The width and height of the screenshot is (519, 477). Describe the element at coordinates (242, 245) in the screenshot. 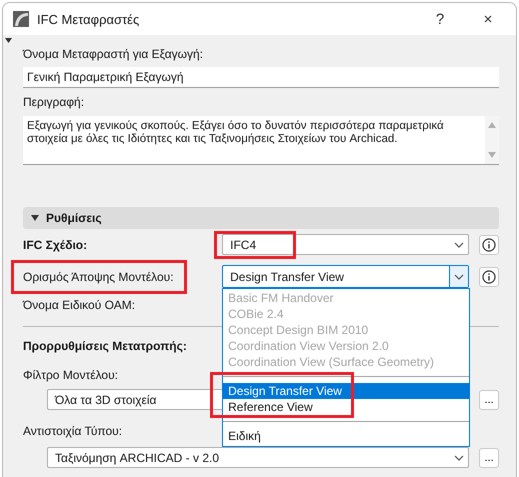

I see `select-value: IFC4` at that location.